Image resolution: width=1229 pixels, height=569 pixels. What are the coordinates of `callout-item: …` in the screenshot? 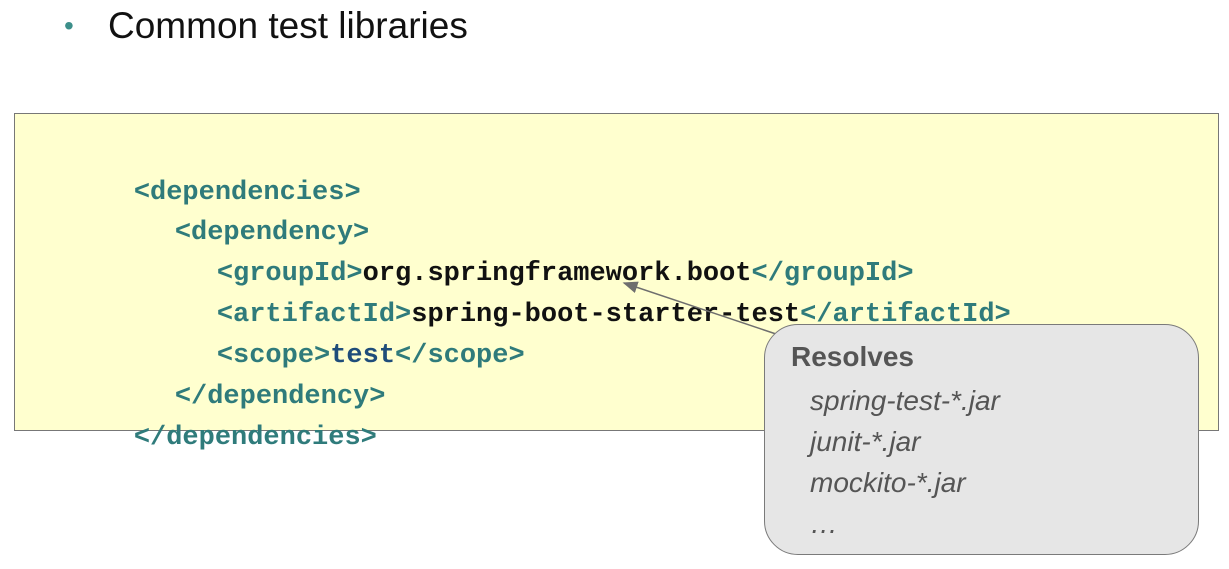 It's located at (824, 523).